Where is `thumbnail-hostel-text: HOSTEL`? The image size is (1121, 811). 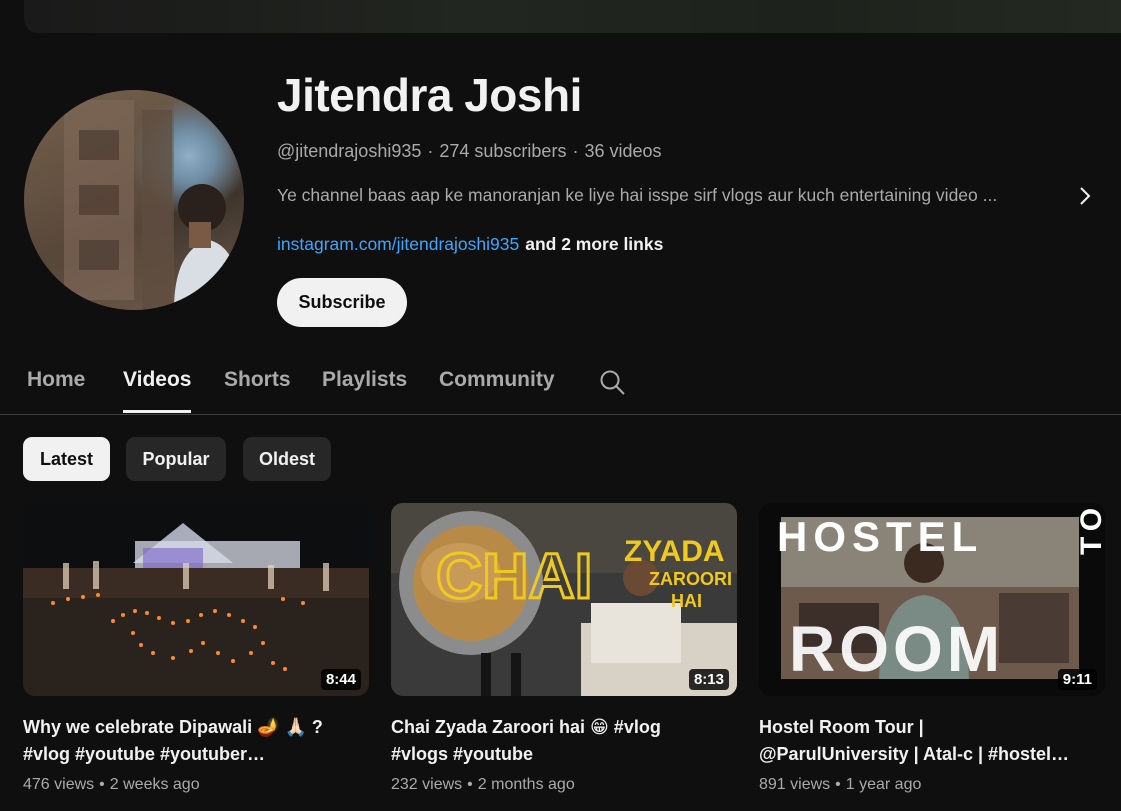 thumbnail-hostel-text: HOSTEL is located at coordinates (880, 536).